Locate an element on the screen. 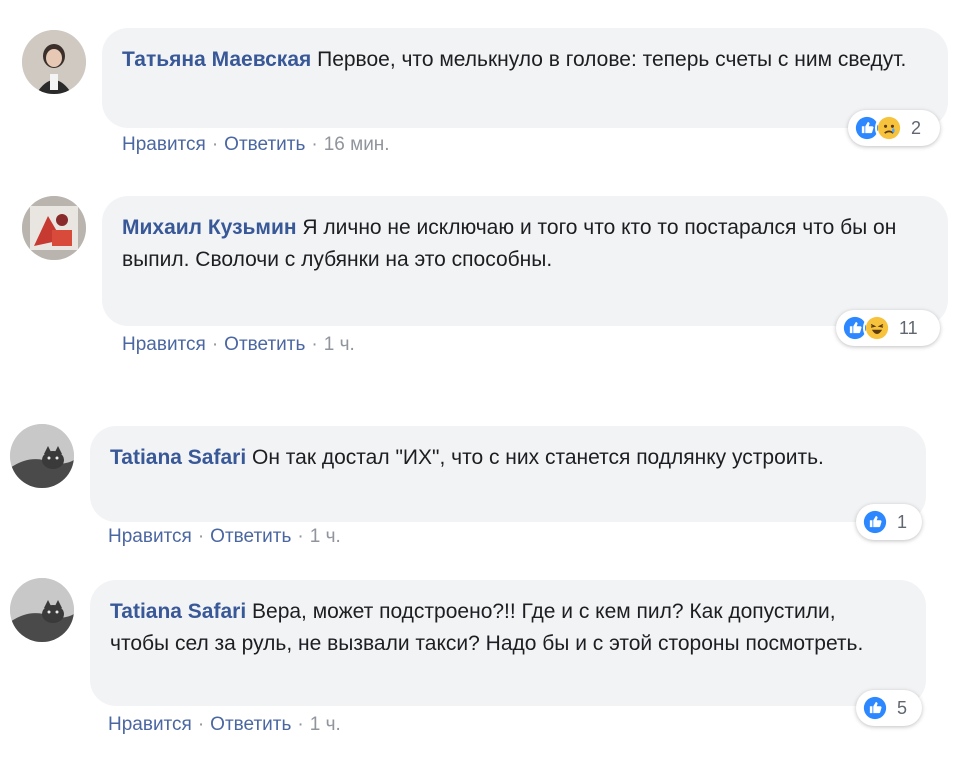 The height and width of the screenshot is (760, 972). reaction-count: 5 is located at coordinates (902, 707).